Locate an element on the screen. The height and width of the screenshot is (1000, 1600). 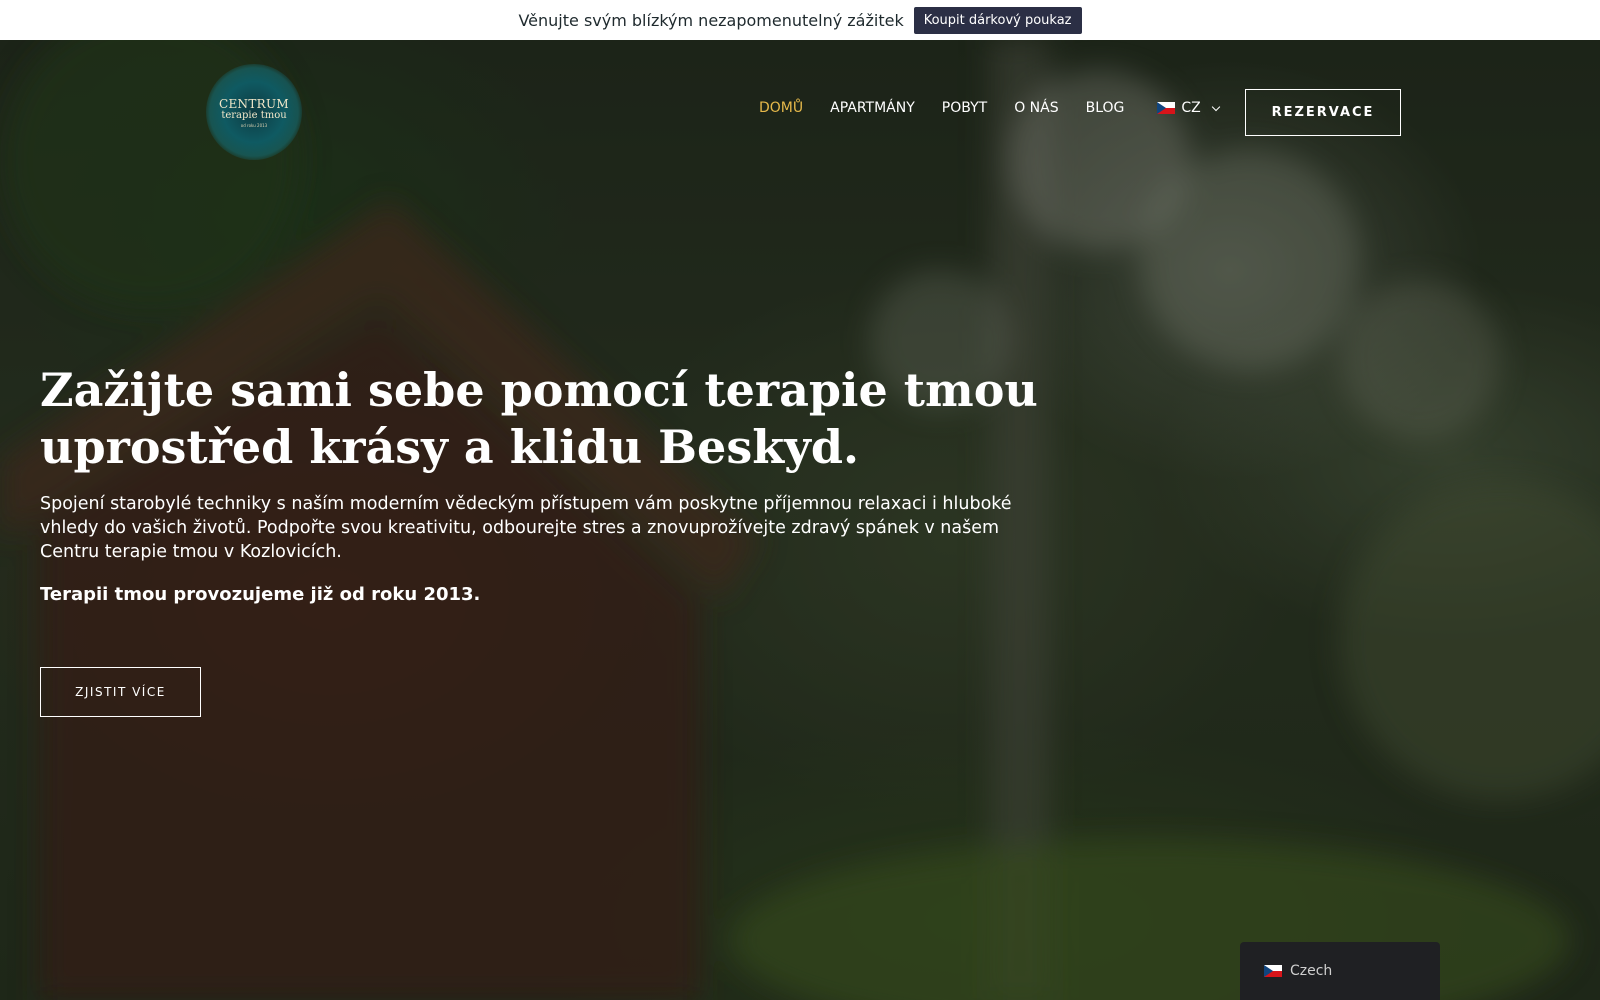
reservation-button: REZERVACE is located at coordinates (1323, 112).